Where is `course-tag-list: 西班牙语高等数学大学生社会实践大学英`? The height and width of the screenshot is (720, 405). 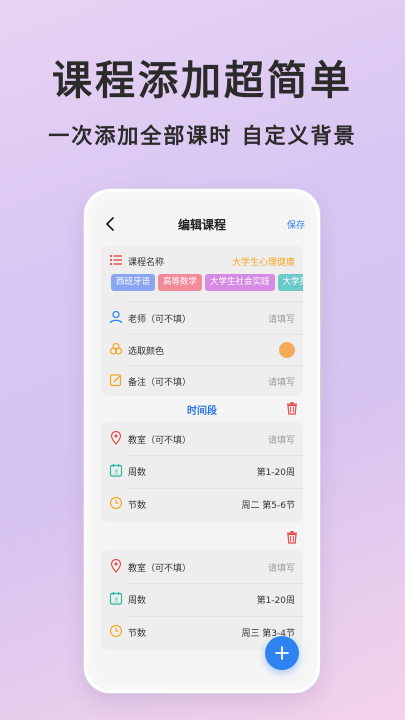 course-tag-list: 西班牙语高等数学大学生社会实践大学英 is located at coordinates (207, 283).